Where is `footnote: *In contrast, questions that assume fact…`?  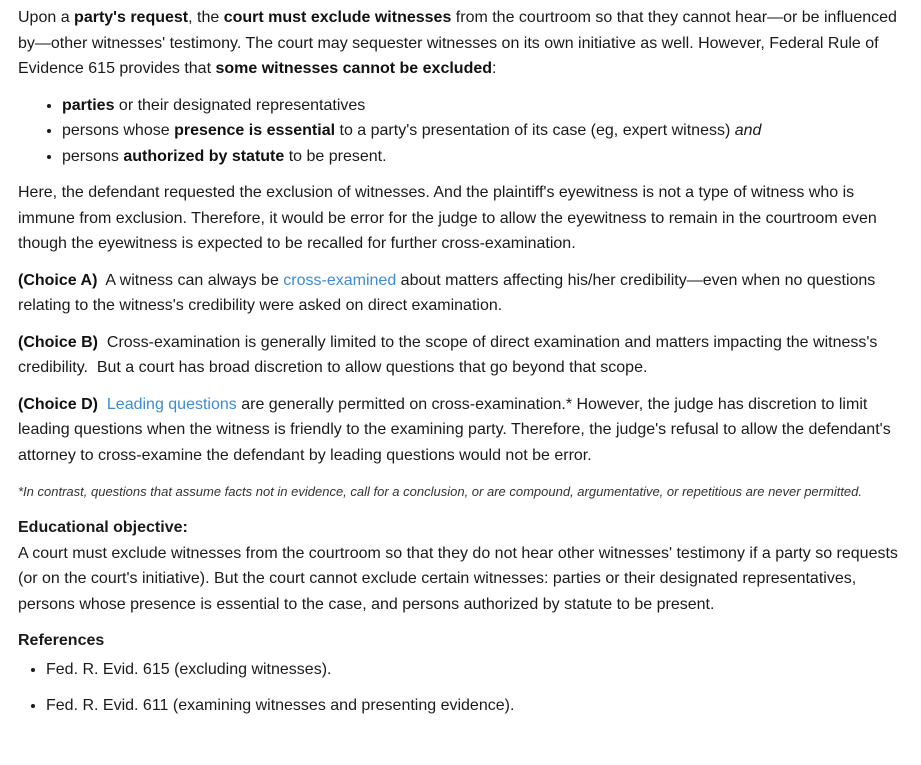
footnote: *In contrast, questions that assume fact… is located at coordinates (440, 491).